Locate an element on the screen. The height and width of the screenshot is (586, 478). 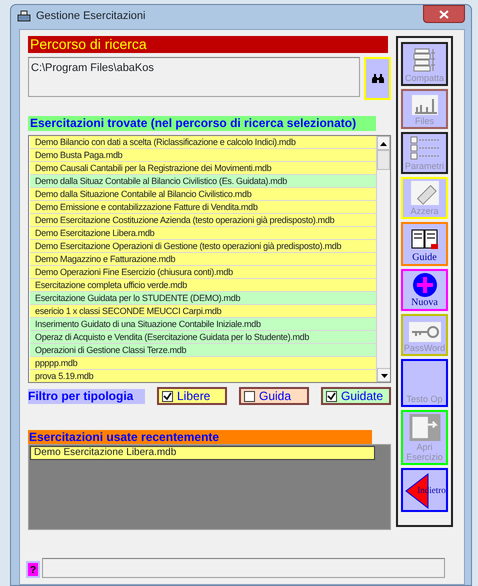
close-button is located at coordinates (444, 14).